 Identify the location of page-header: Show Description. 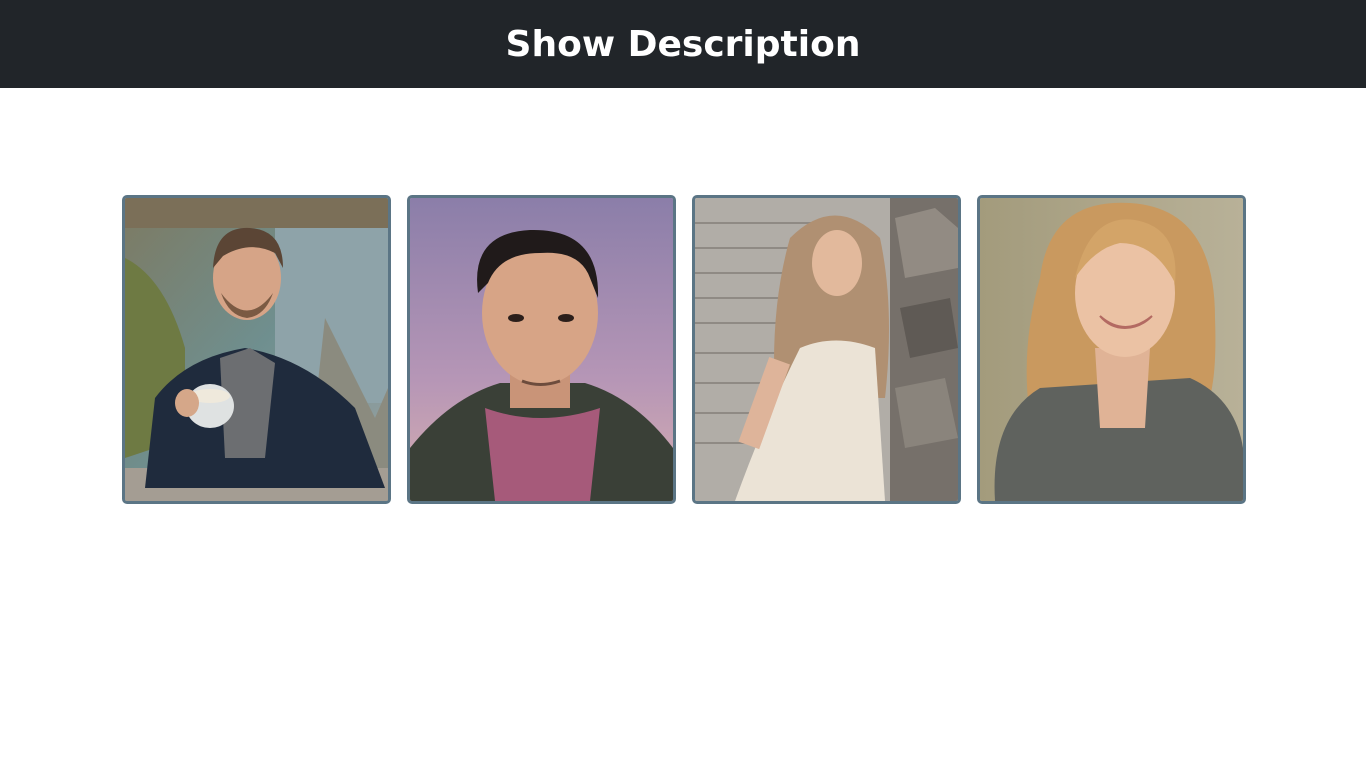
(683, 44).